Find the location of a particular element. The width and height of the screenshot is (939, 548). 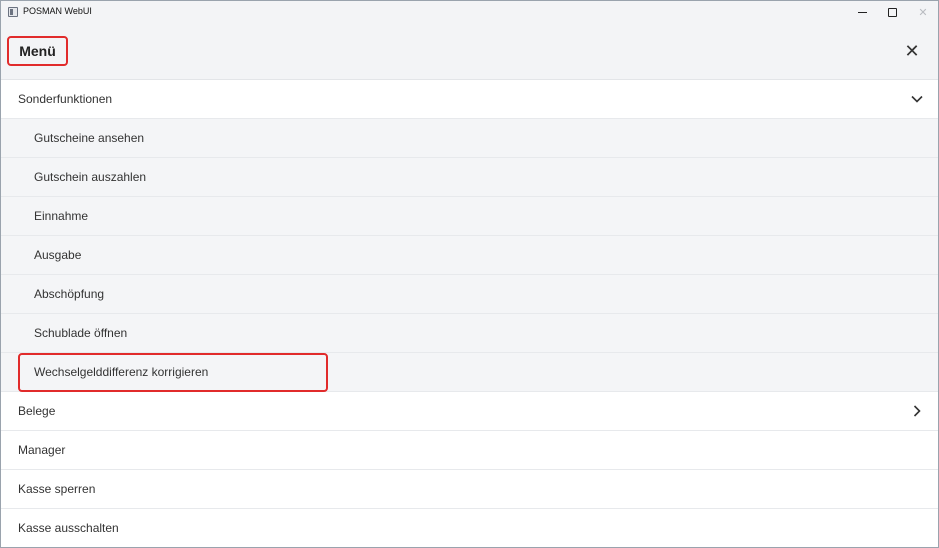

submenu-item-label: Schublade öffnen is located at coordinates (81, 333).